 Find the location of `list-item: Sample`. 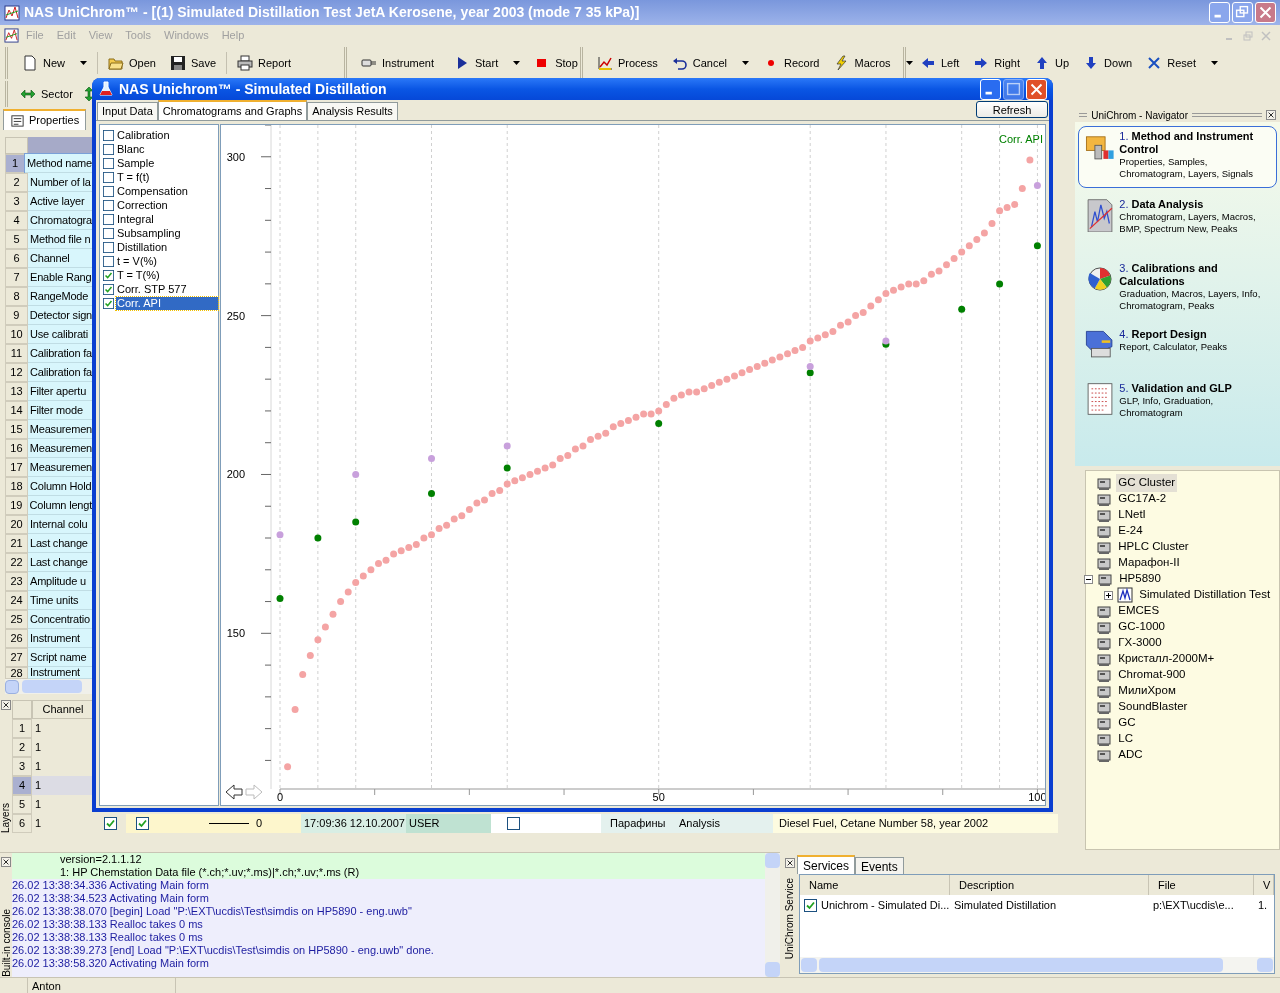

list-item: Sample is located at coordinates (167, 163).